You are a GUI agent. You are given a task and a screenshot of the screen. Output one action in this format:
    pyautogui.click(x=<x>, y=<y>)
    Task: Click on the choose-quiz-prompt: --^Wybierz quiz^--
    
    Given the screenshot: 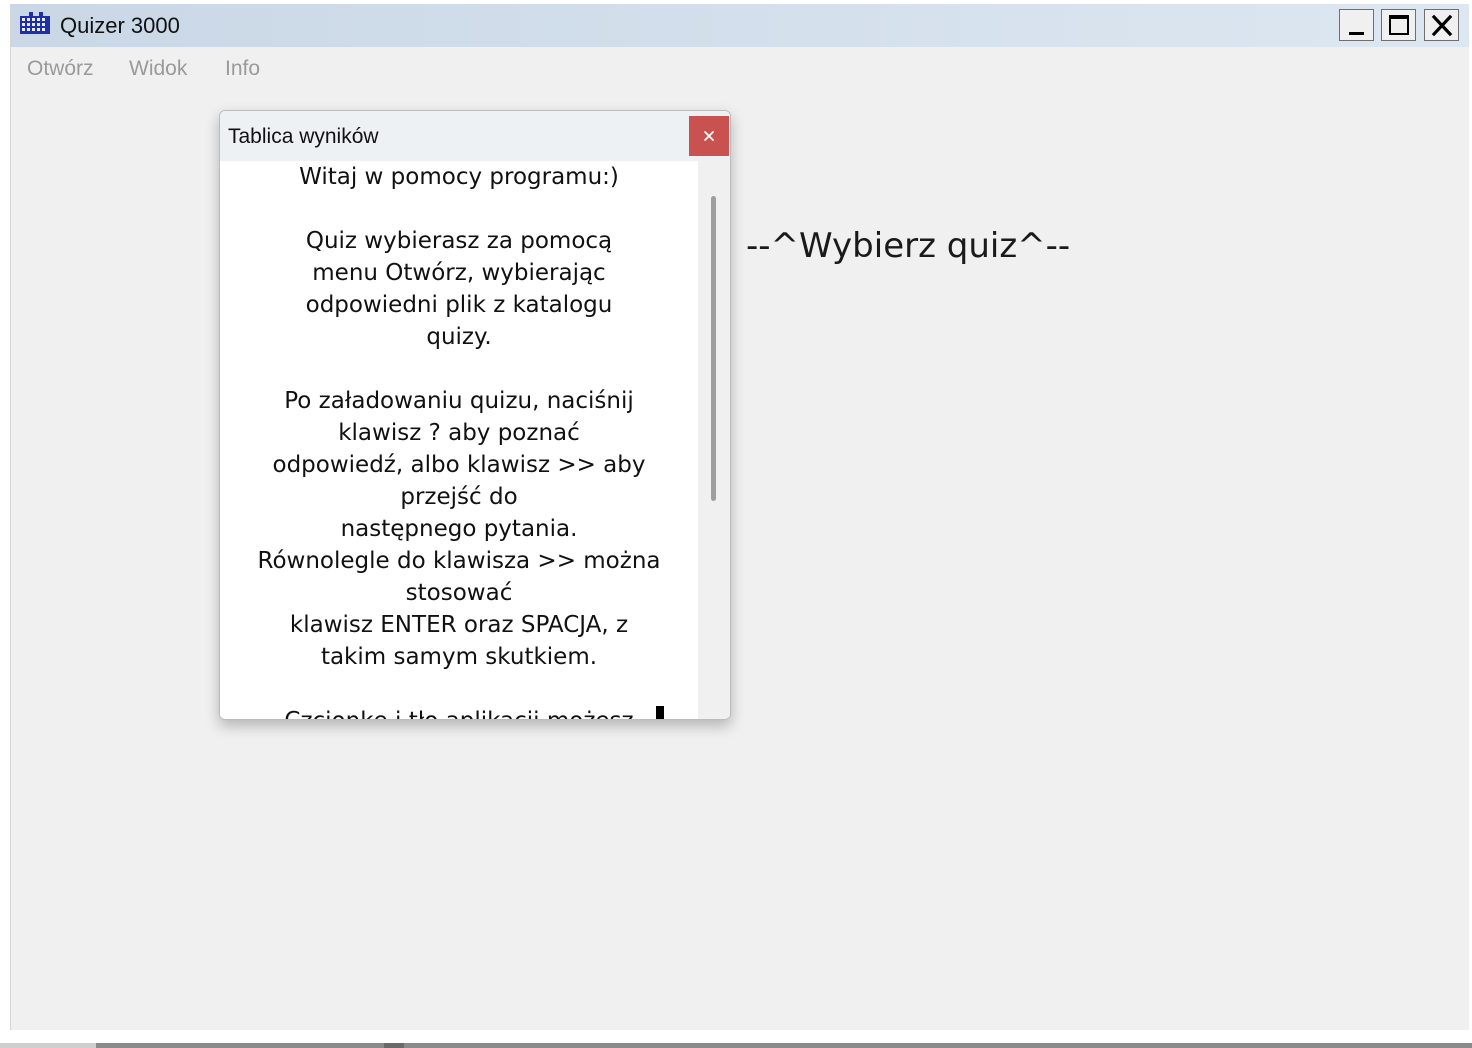 What is the action you would take?
    pyautogui.click(x=908, y=246)
    